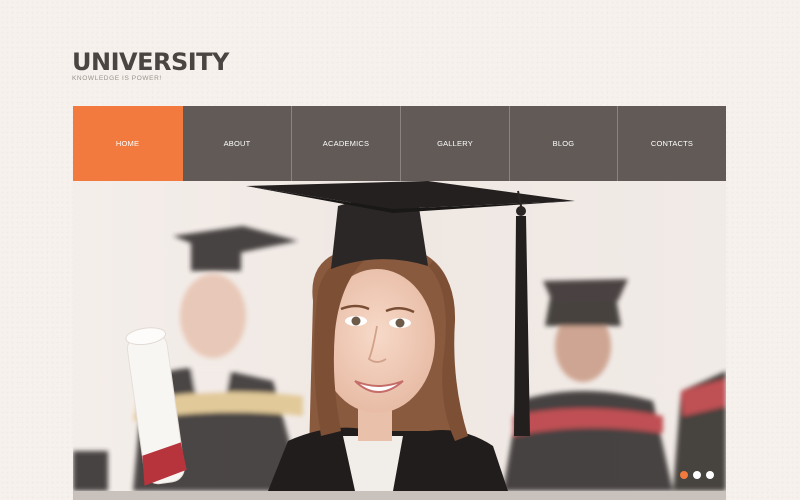 The height and width of the screenshot is (500, 800). Describe the element at coordinates (399, 495) in the screenshot. I see `content-bar` at that location.